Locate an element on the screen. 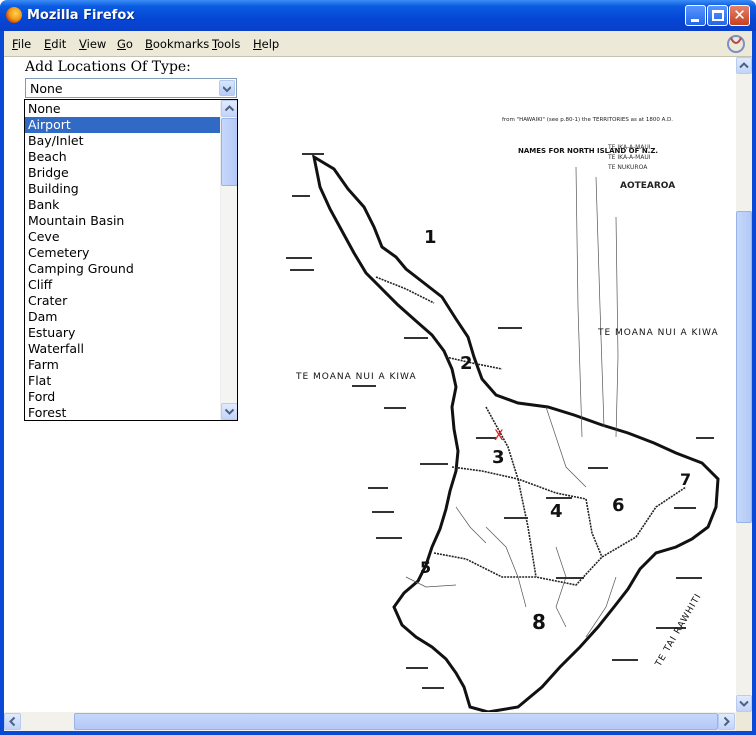 The image size is (756, 735). option-cemetery: Cemetery is located at coordinates (122, 253).